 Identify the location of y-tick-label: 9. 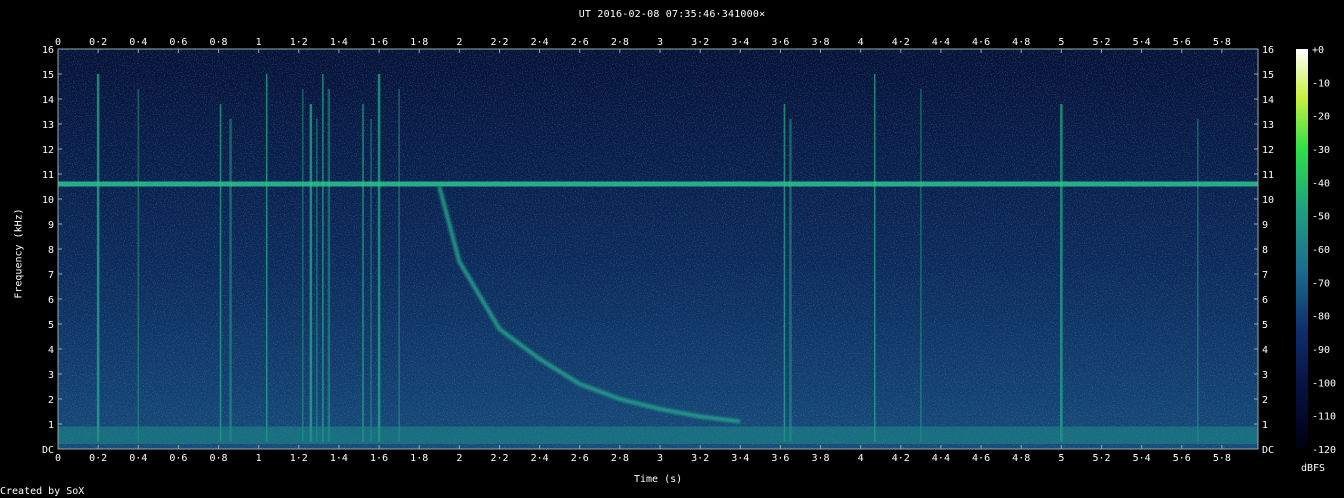
(1265, 225).